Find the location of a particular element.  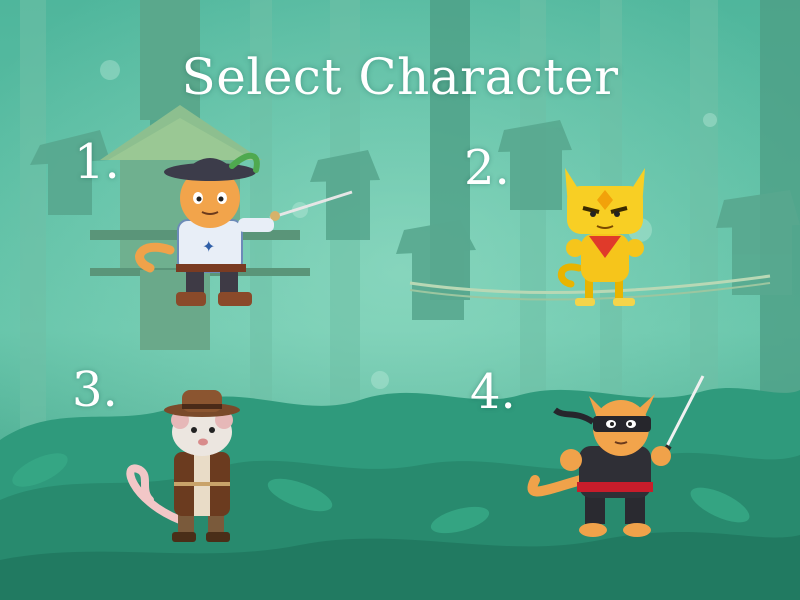

character-2-number: 2. is located at coordinates (487, 168).